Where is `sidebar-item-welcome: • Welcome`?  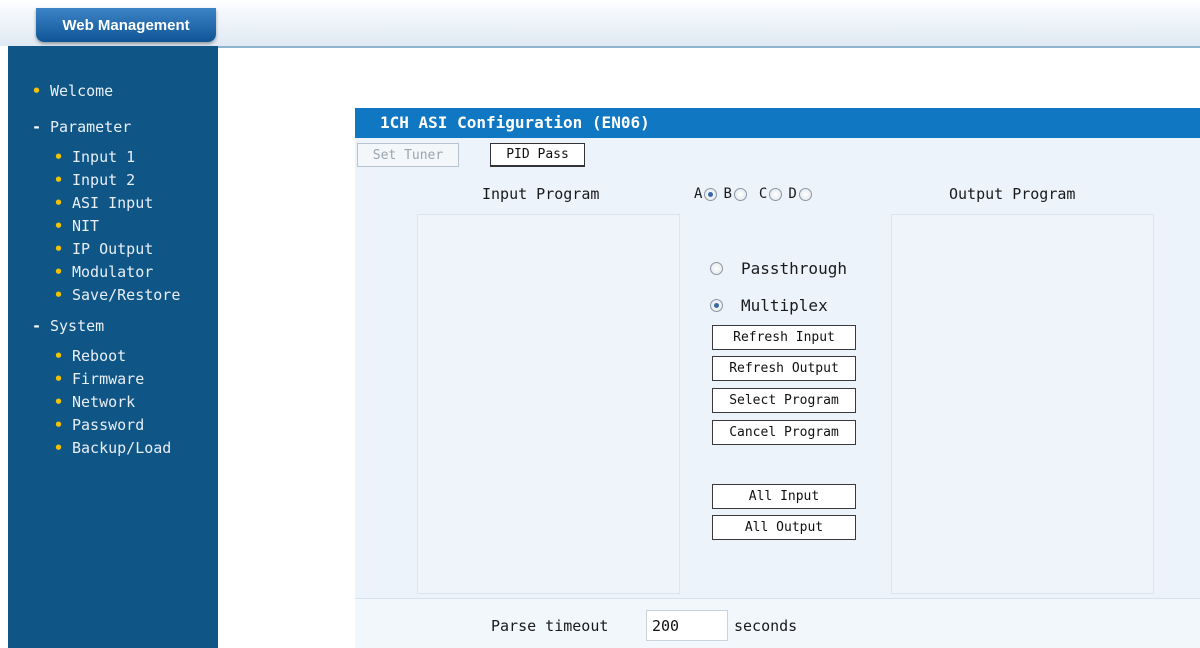 sidebar-item-welcome: • Welcome is located at coordinates (72, 91).